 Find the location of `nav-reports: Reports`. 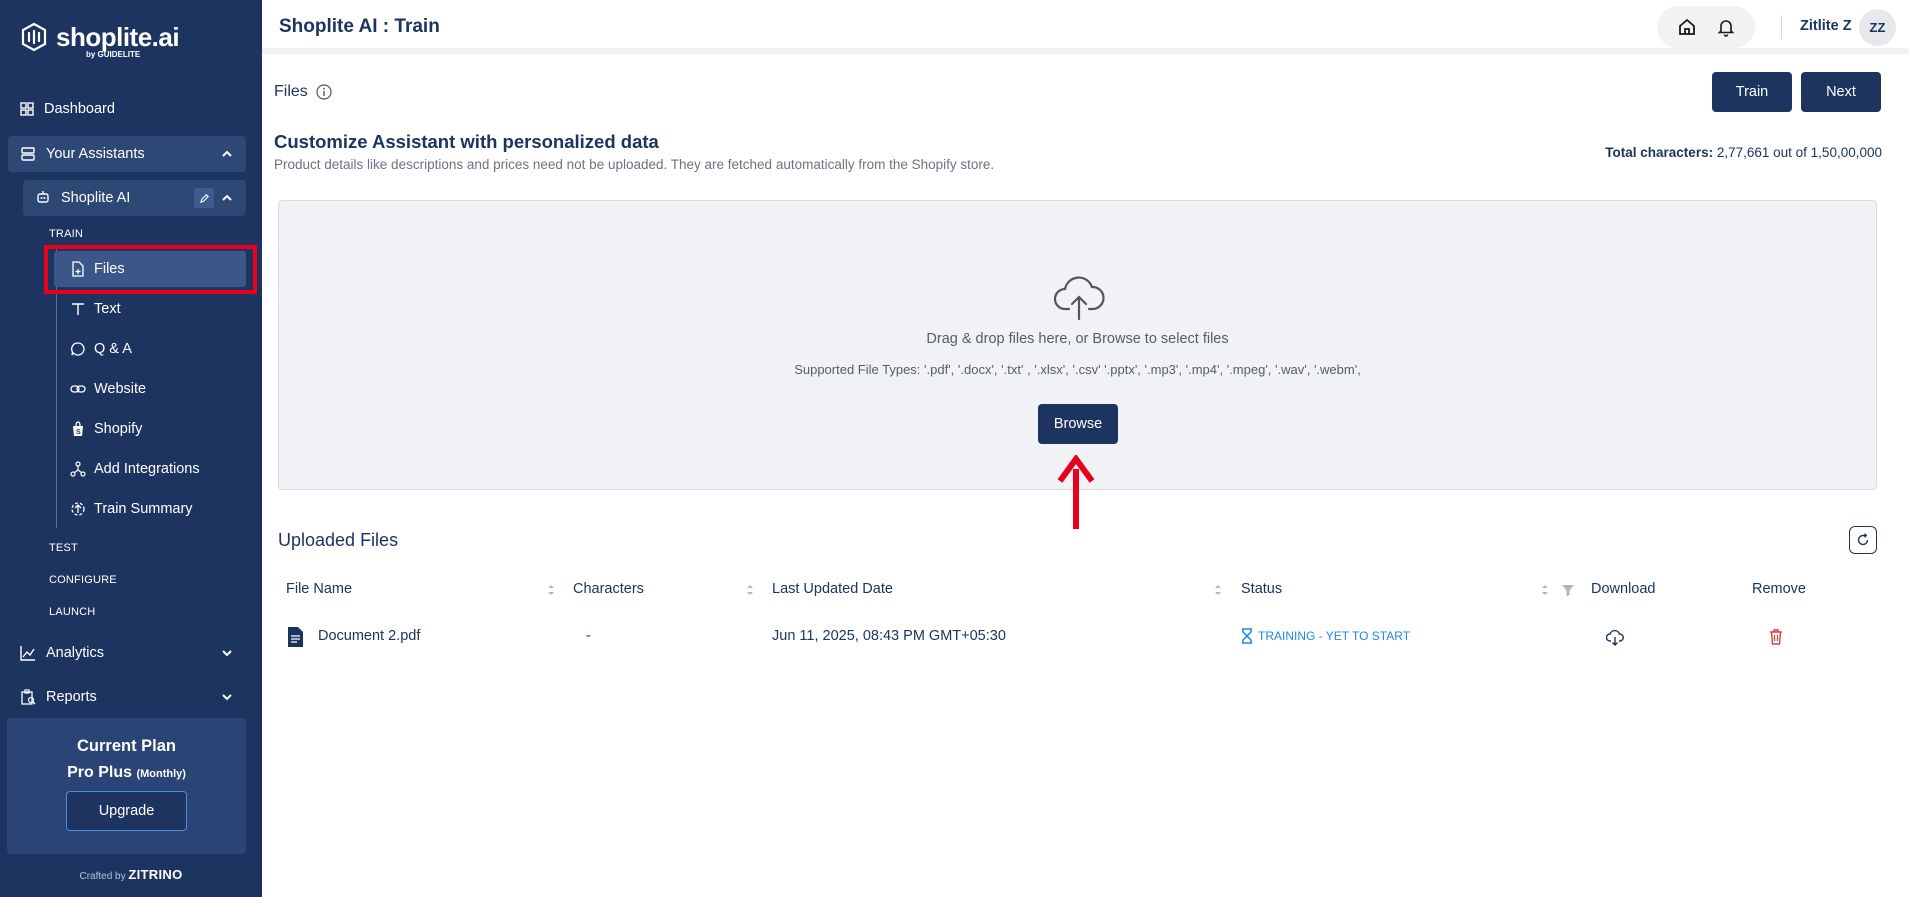

nav-reports: Reports is located at coordinates (127, 697).